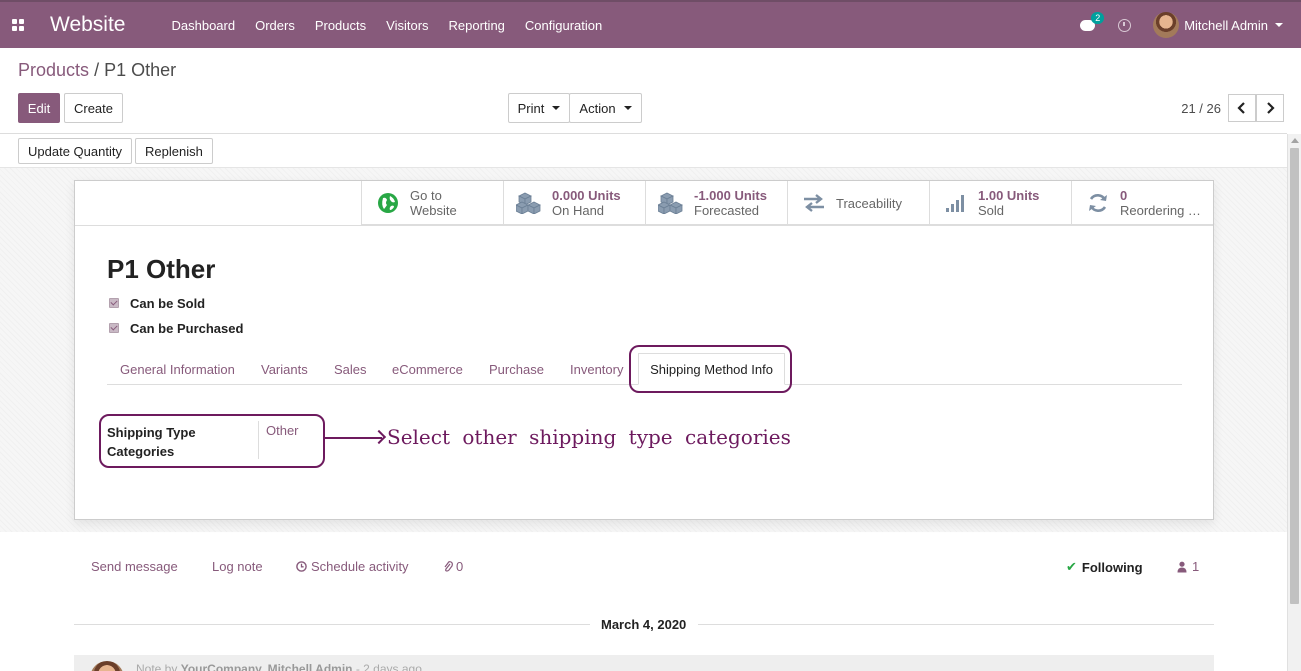  What do you see at coordinates (407, 25) in the screenshot?
I see `menu-visitors: Visitors` at bounding box center [407, 25].